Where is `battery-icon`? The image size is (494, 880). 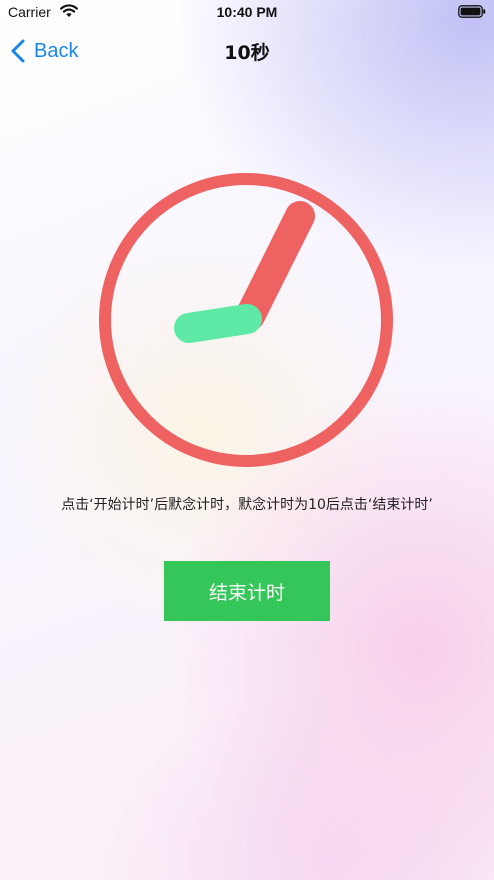
battery-icon is located at coordinates (472, 11).